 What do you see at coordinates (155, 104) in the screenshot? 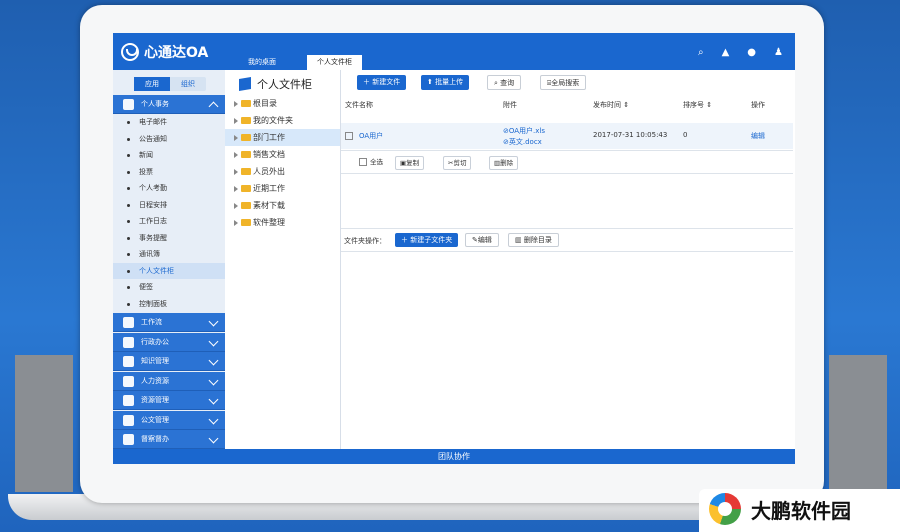
I see `group-label: 个人事务` at bounding box center [155, 104].